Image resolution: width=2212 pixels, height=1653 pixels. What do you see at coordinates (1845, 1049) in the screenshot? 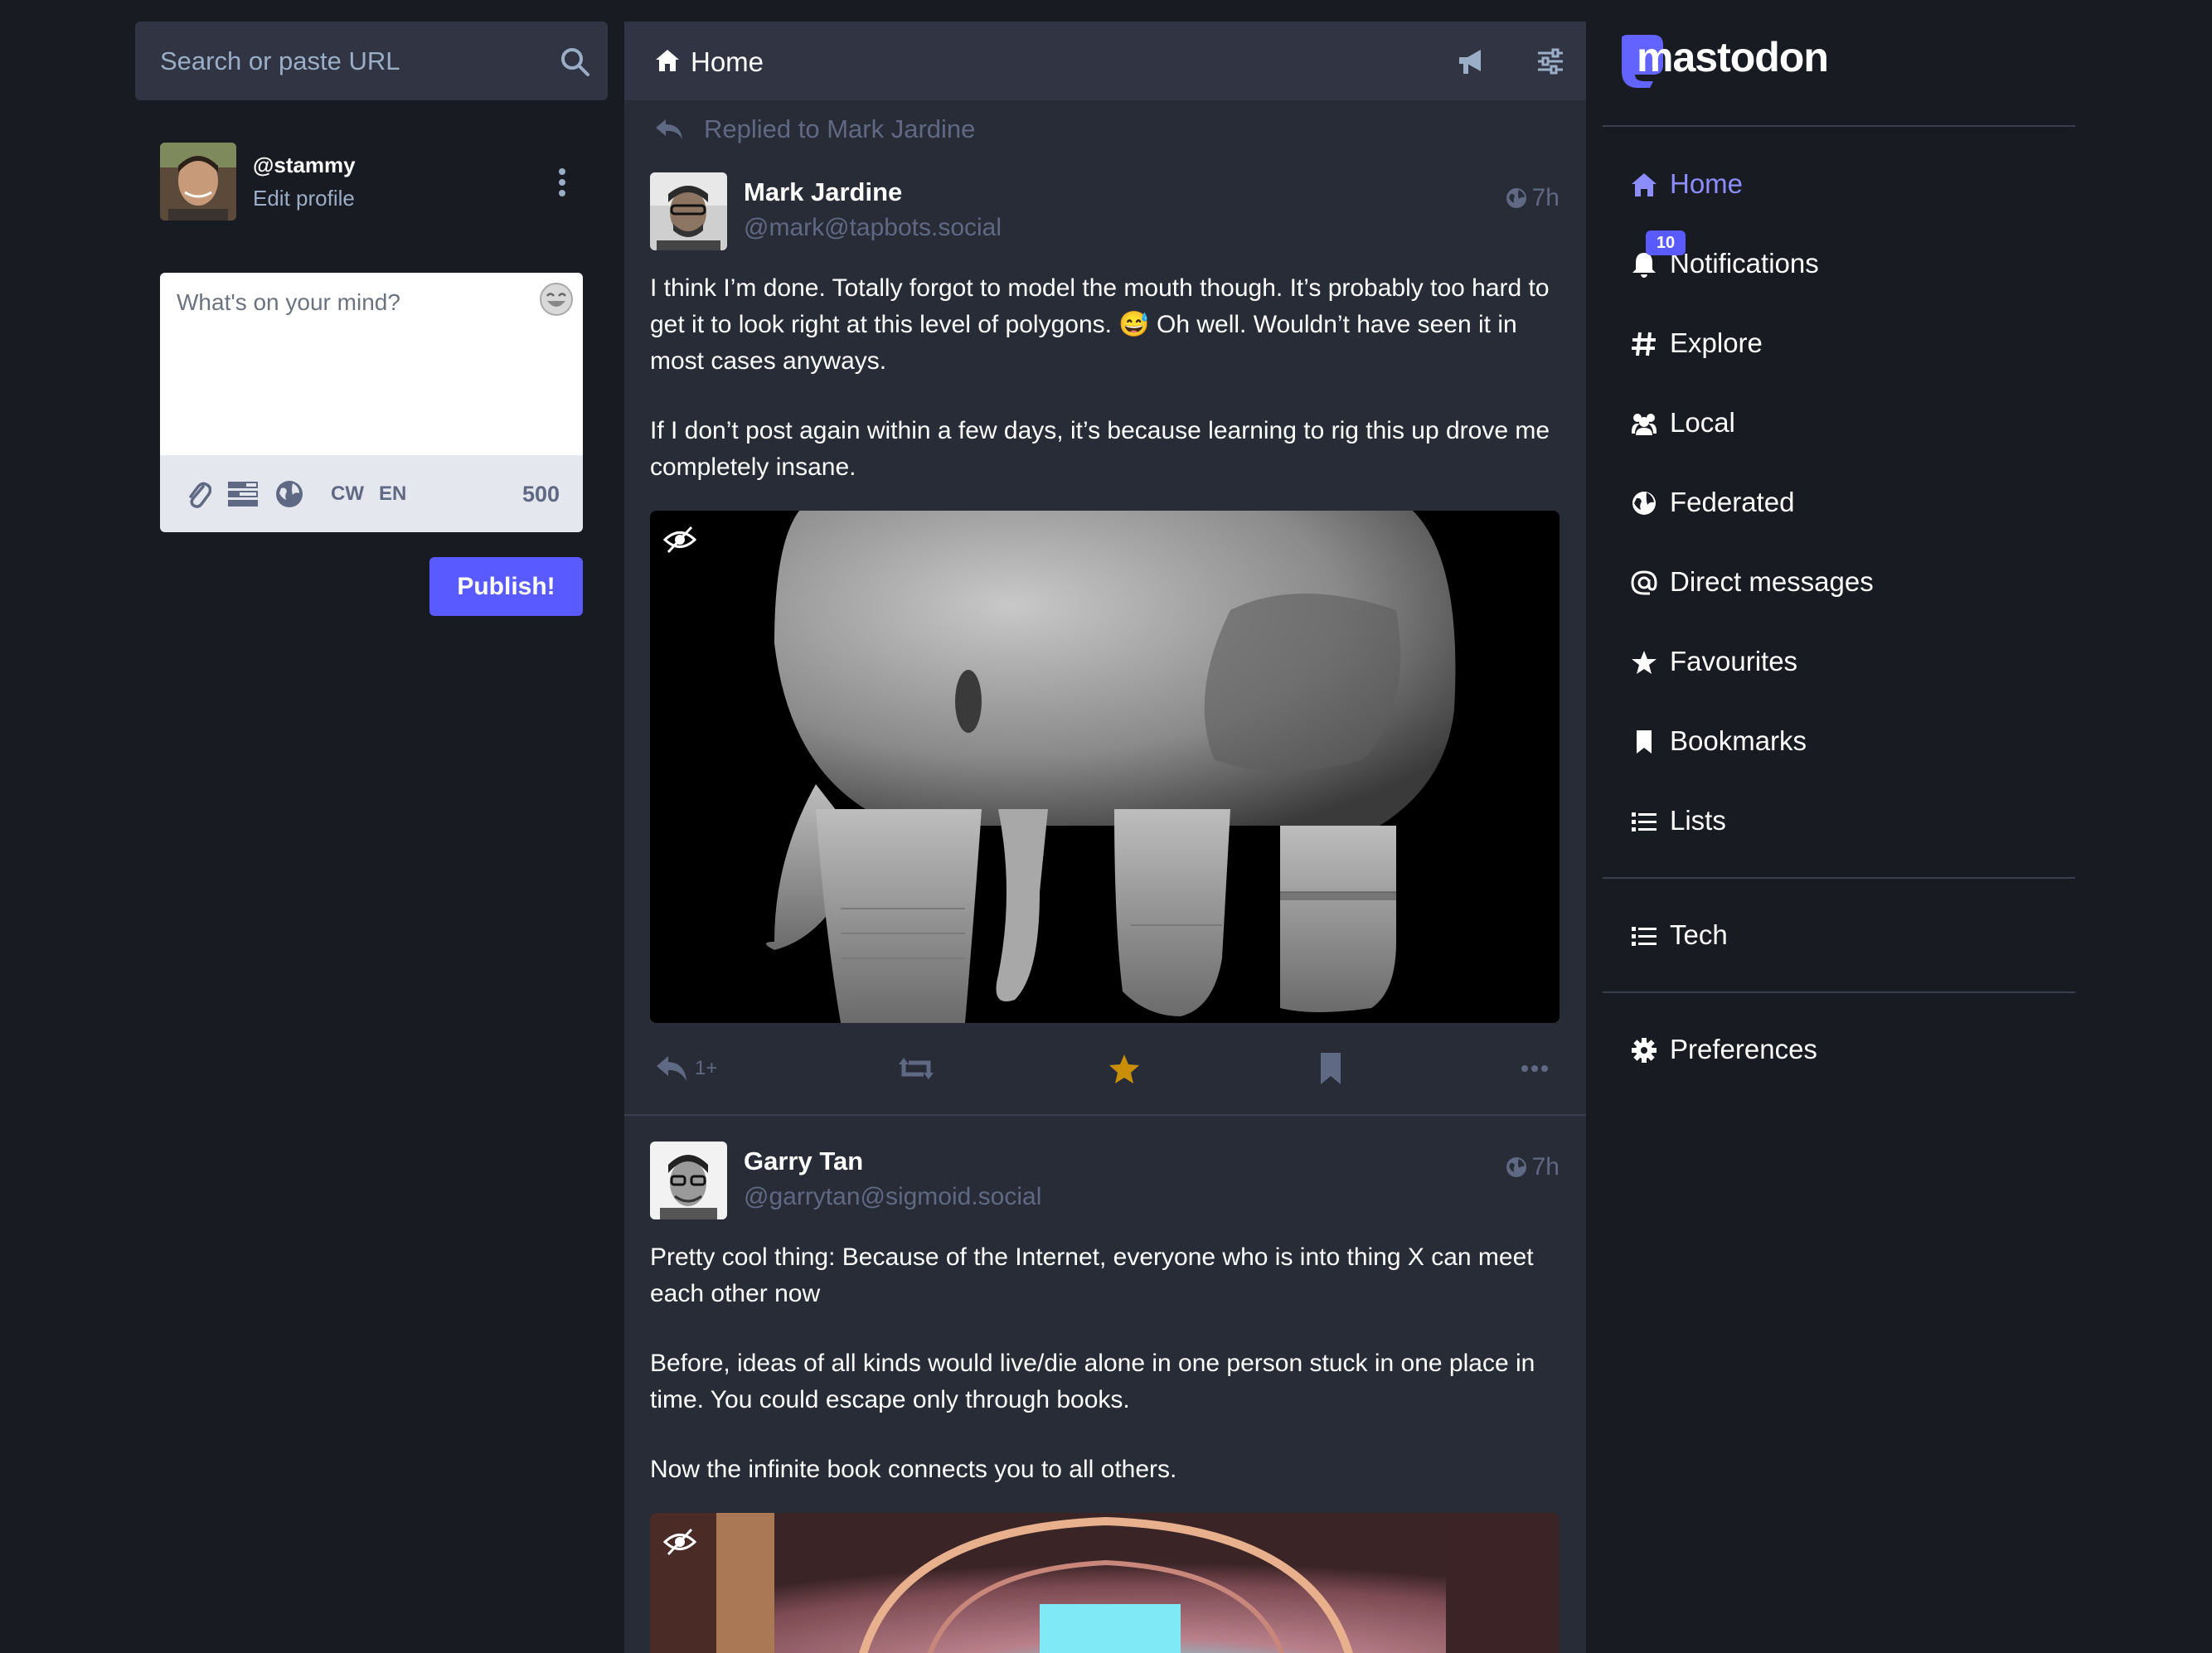
I see `nav-item-preferences: Preferences` at bounding box center [1845, 1049].